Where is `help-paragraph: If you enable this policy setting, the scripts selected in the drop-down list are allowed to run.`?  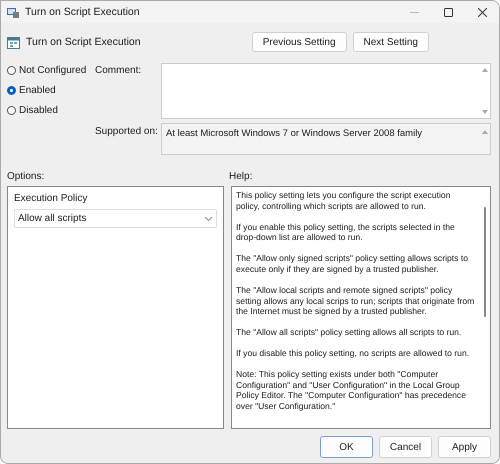
help-paragraph: If you enable this policy setting, the scripts selected in the drop-down list are allowed to run. is located at coordinates (346, 233).